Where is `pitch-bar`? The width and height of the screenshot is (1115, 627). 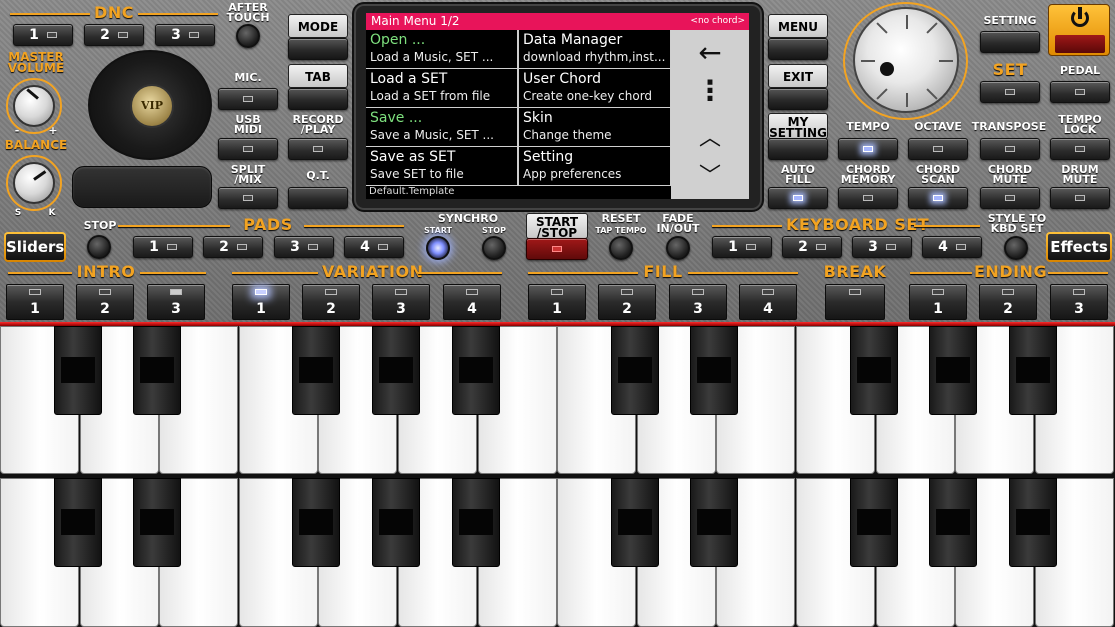 pitch-bar is located at coordinates (142, 187).